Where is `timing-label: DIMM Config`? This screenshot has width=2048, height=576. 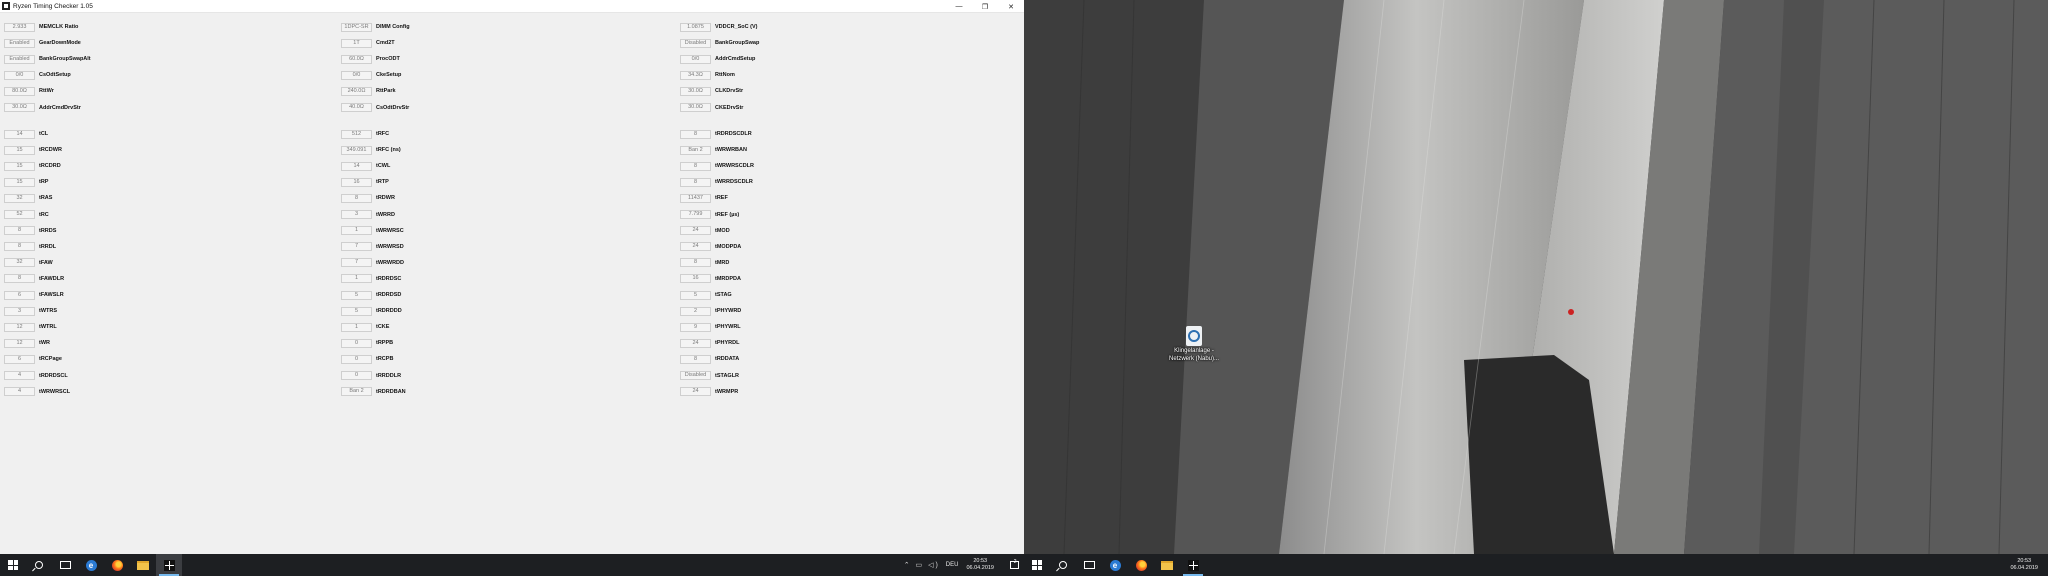
timing-label: DIMM Config is located at coordinates (393, 27).